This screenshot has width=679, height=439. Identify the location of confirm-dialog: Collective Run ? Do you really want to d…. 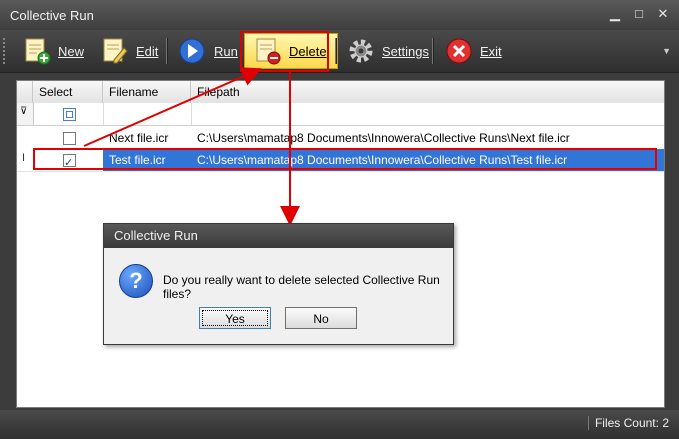
(278, 284).